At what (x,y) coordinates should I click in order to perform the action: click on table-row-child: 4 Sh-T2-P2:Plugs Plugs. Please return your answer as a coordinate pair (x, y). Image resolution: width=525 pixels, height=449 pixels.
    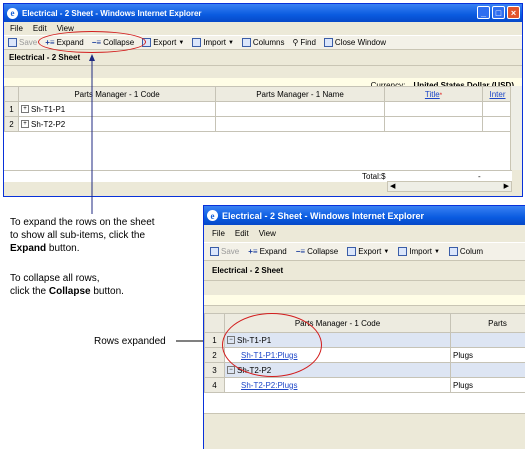
    Looking at the image, I should click on (364, 385).